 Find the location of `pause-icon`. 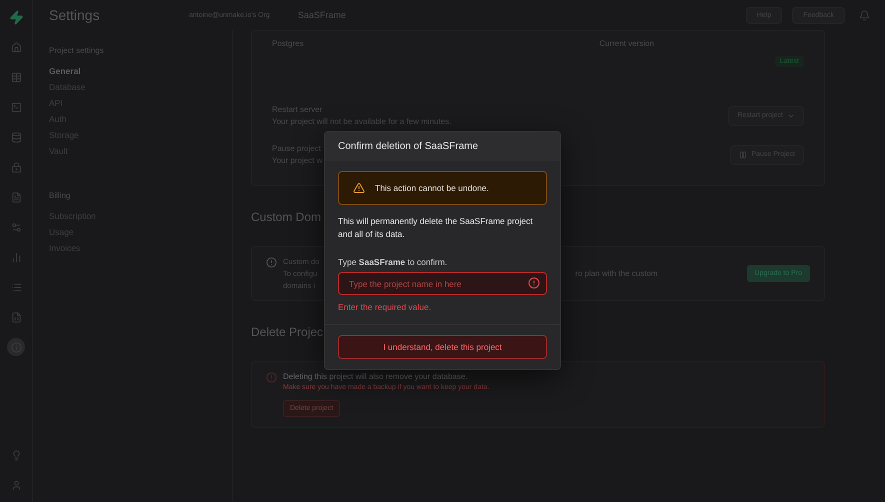

pause-icon is located at coordinates (743, 154).